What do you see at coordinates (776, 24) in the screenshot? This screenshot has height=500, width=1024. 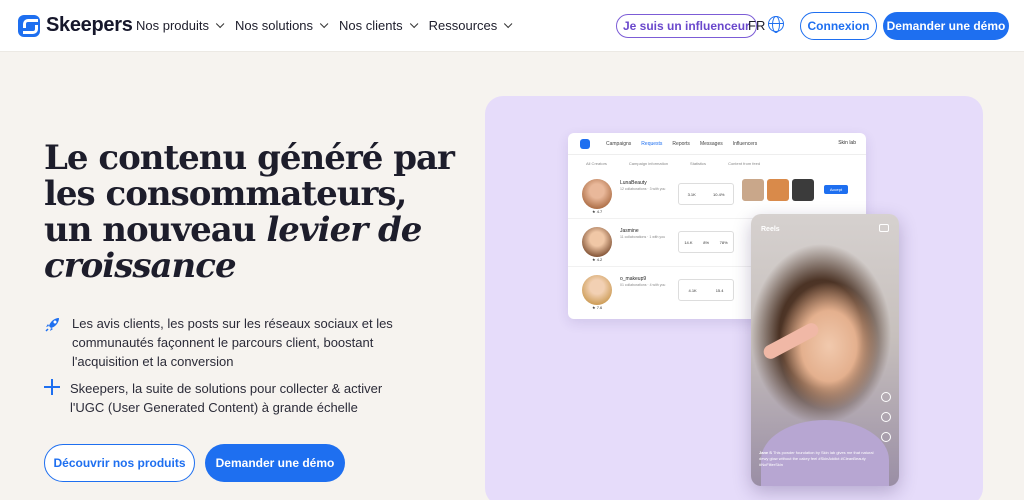 I see `globe-icon` at bounding box center [776, 24].